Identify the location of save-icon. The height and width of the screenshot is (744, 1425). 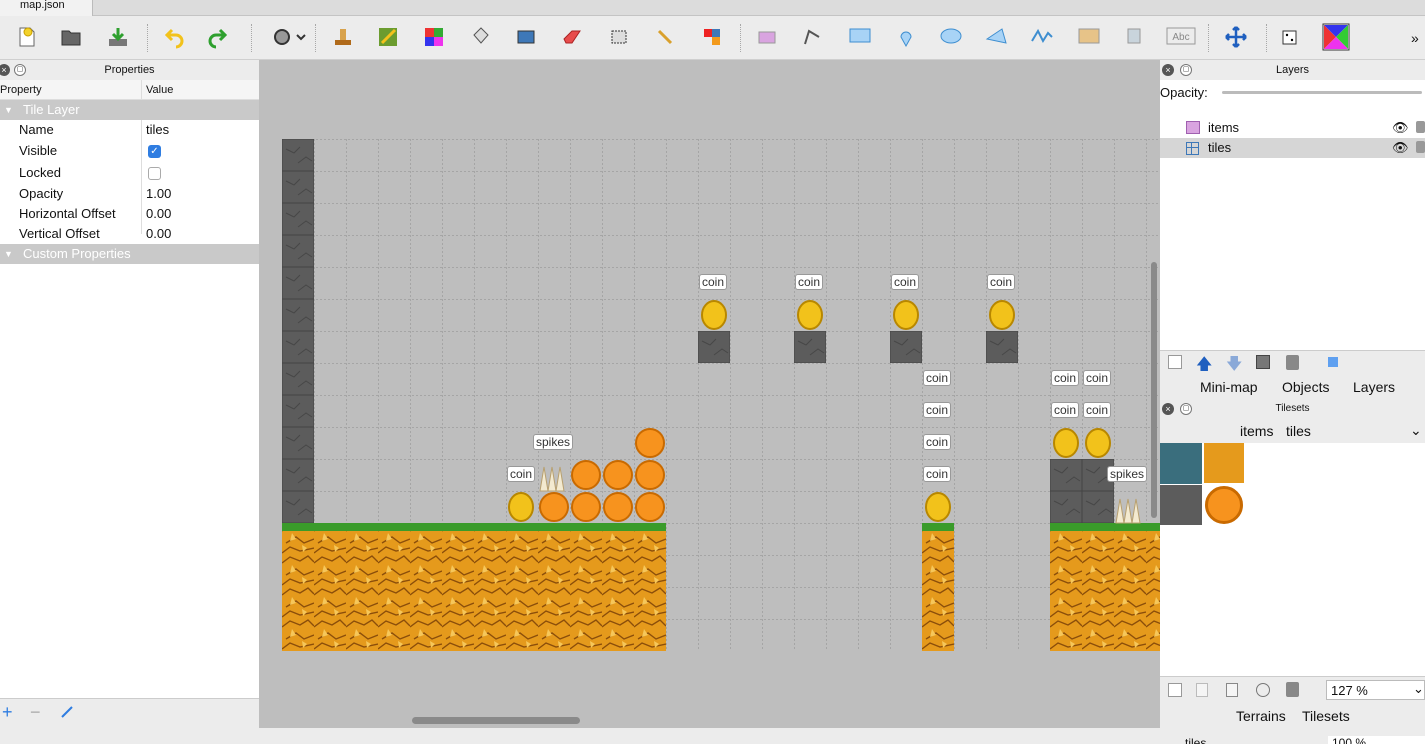
(118, 37).